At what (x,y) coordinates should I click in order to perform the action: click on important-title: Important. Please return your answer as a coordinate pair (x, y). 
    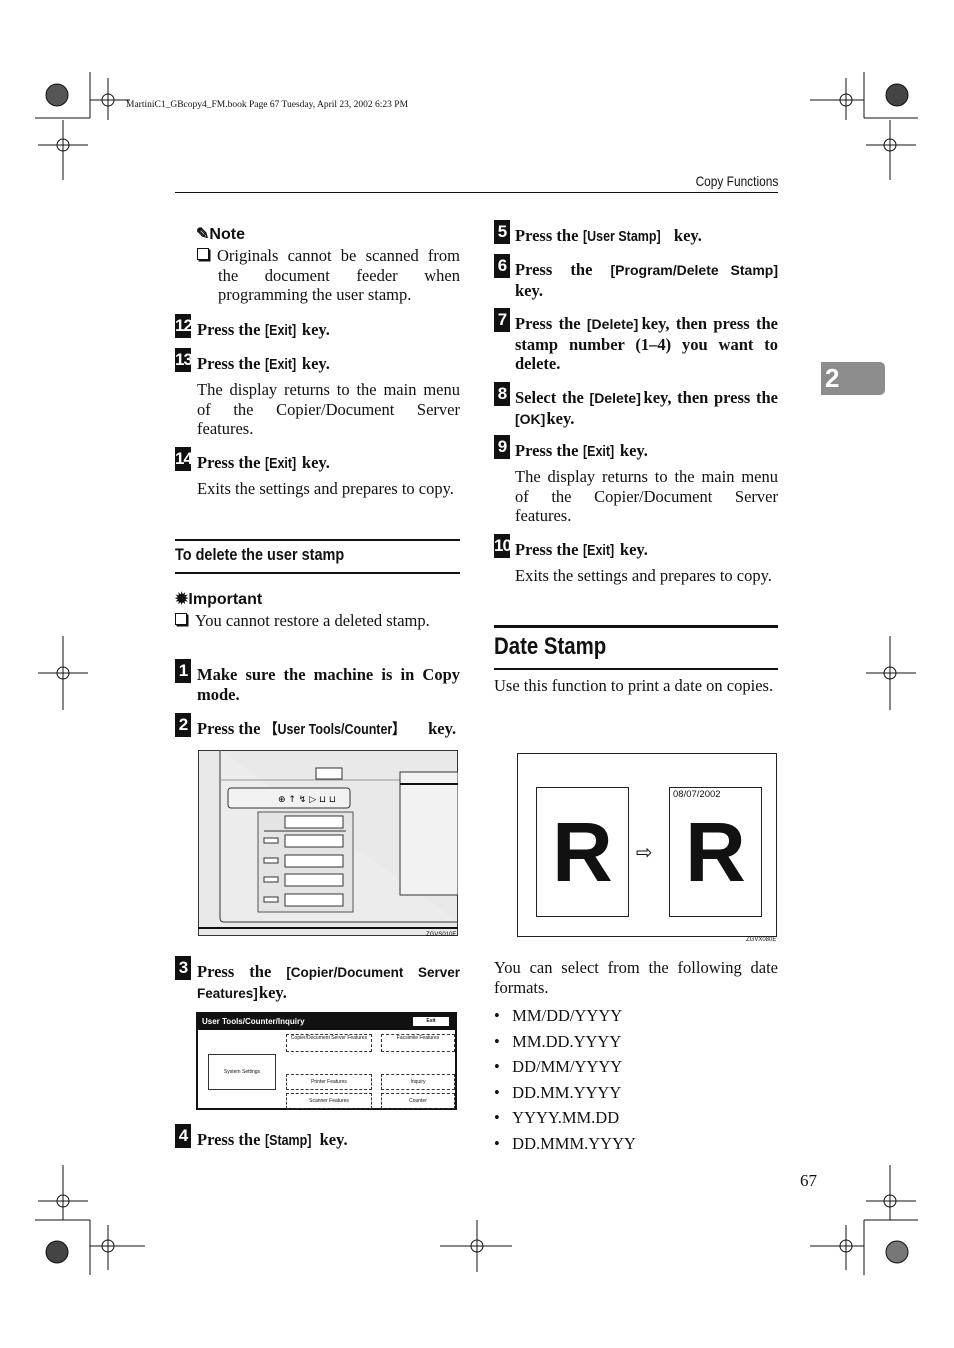
    Looking at the image, I should click on (225, 599).